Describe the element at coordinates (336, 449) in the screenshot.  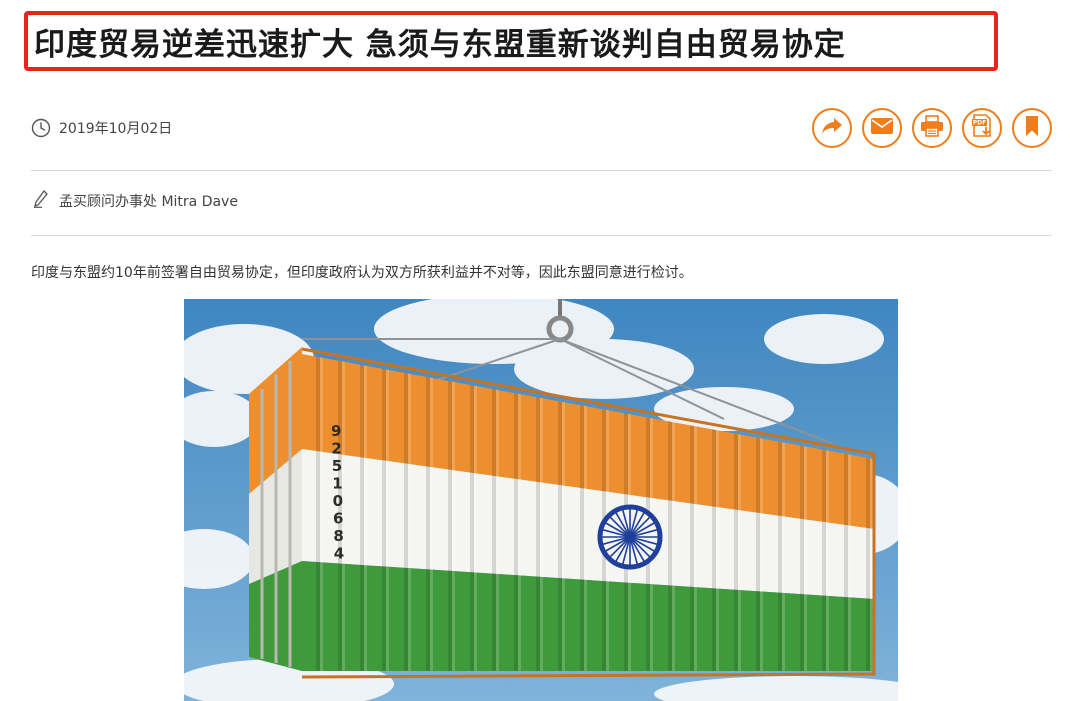
I see `container-number-digit: 2` at that location.